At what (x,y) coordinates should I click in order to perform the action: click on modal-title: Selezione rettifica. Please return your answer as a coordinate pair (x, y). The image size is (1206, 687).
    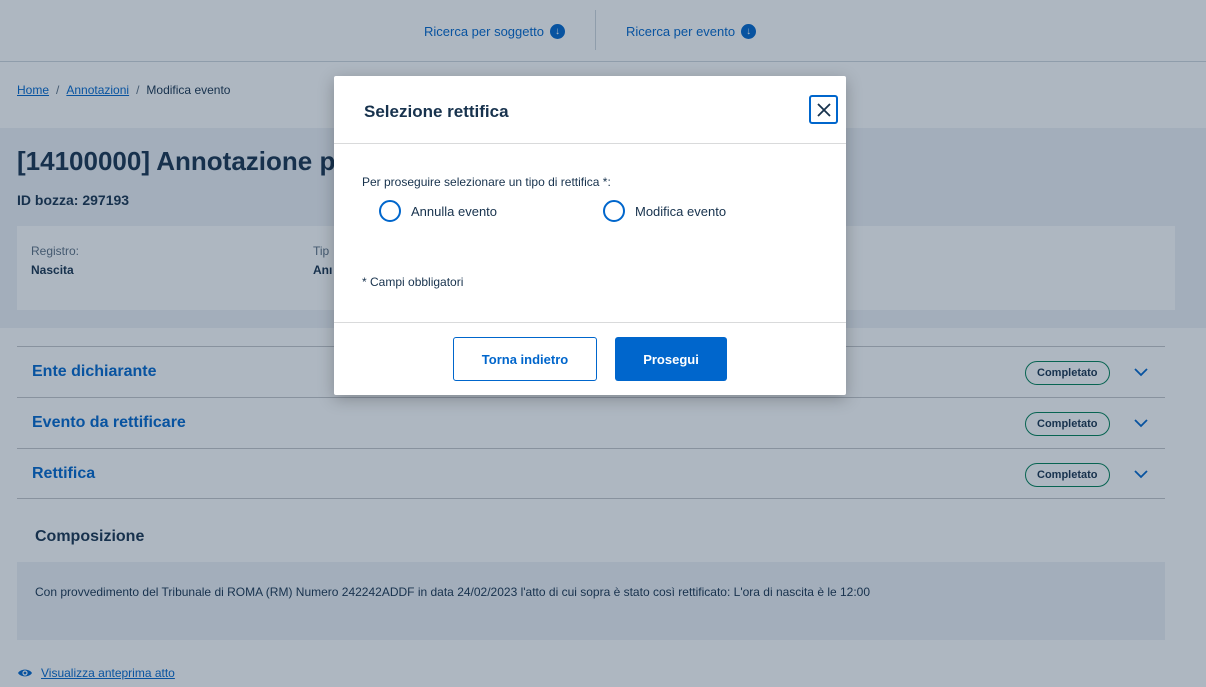
    Looking at the image, I should click on (436, 111).